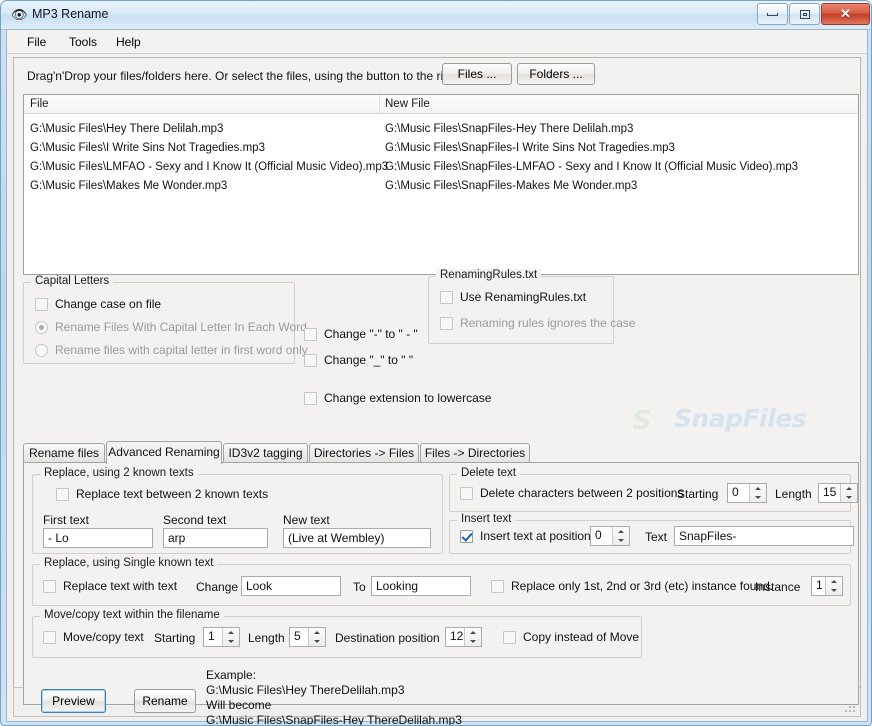 This screenshot has height=726, width=872. What do you see at coordinates (310, 360) in the screenshot?
I see `change-underscore-checkbox` at bounding box center [310, 360].